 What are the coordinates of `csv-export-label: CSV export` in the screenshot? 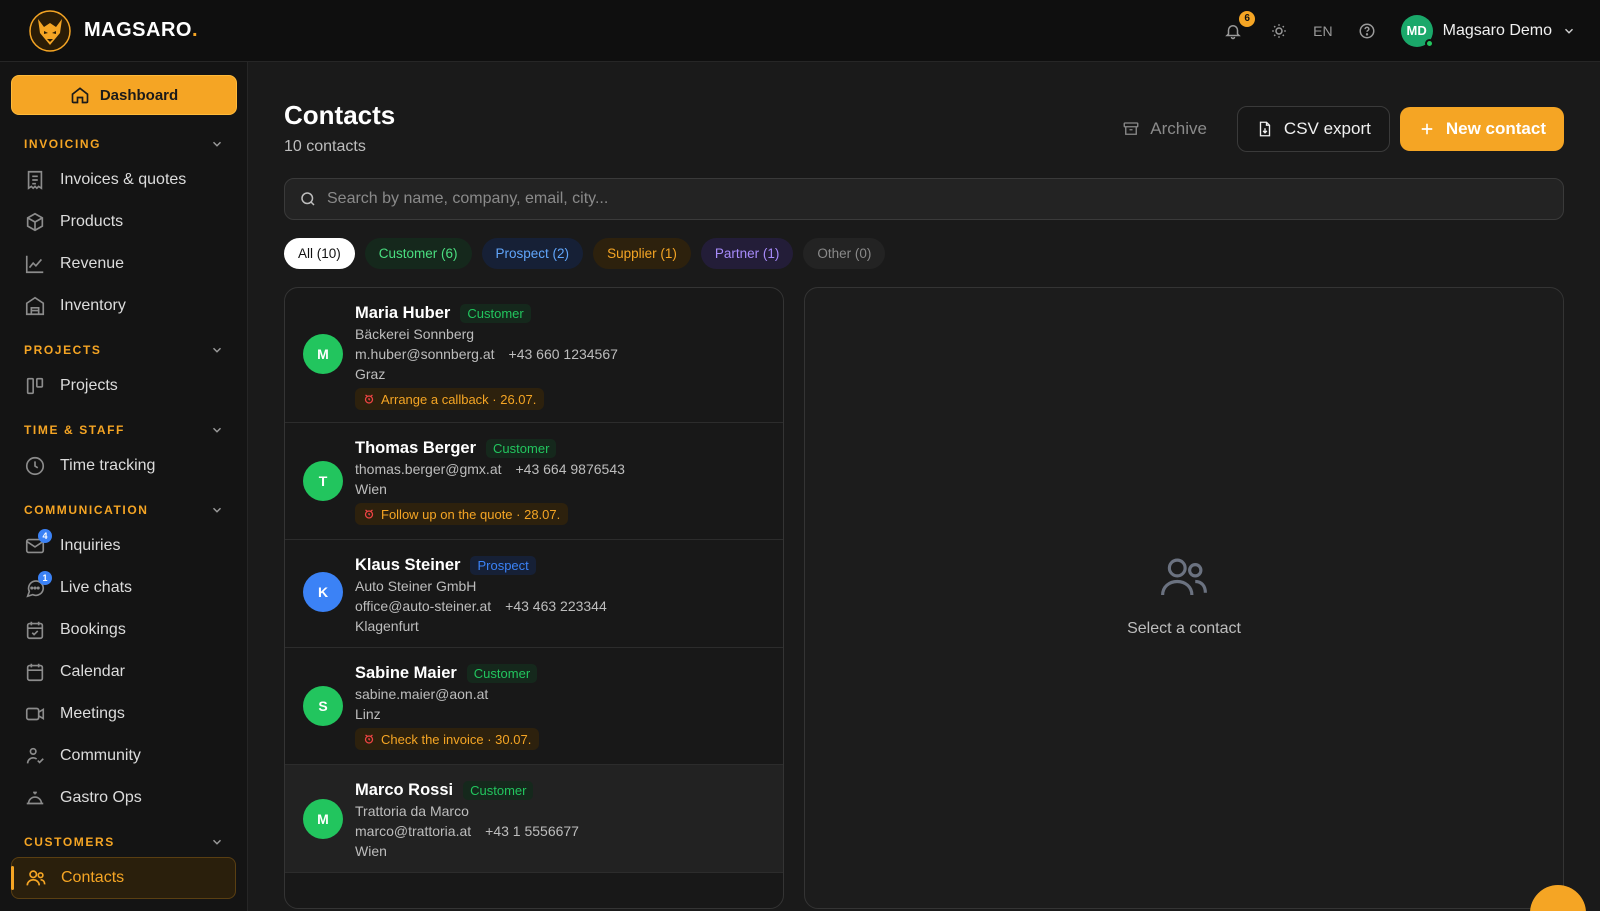 It's located at (1327, 128).